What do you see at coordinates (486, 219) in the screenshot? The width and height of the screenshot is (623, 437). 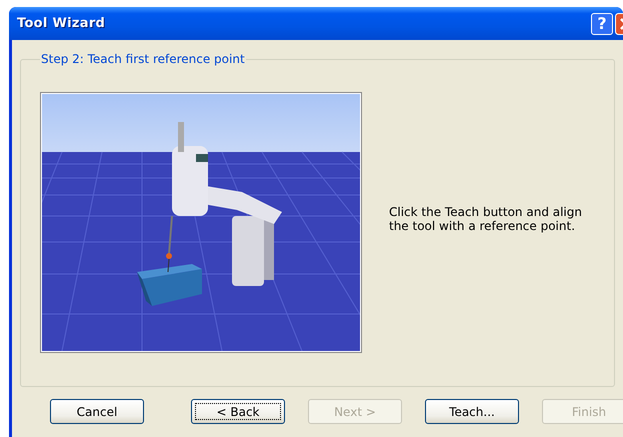 I see `instruction-text: Click the Teach button and align the tool with a reference point.` at bounding box center [486, 219].